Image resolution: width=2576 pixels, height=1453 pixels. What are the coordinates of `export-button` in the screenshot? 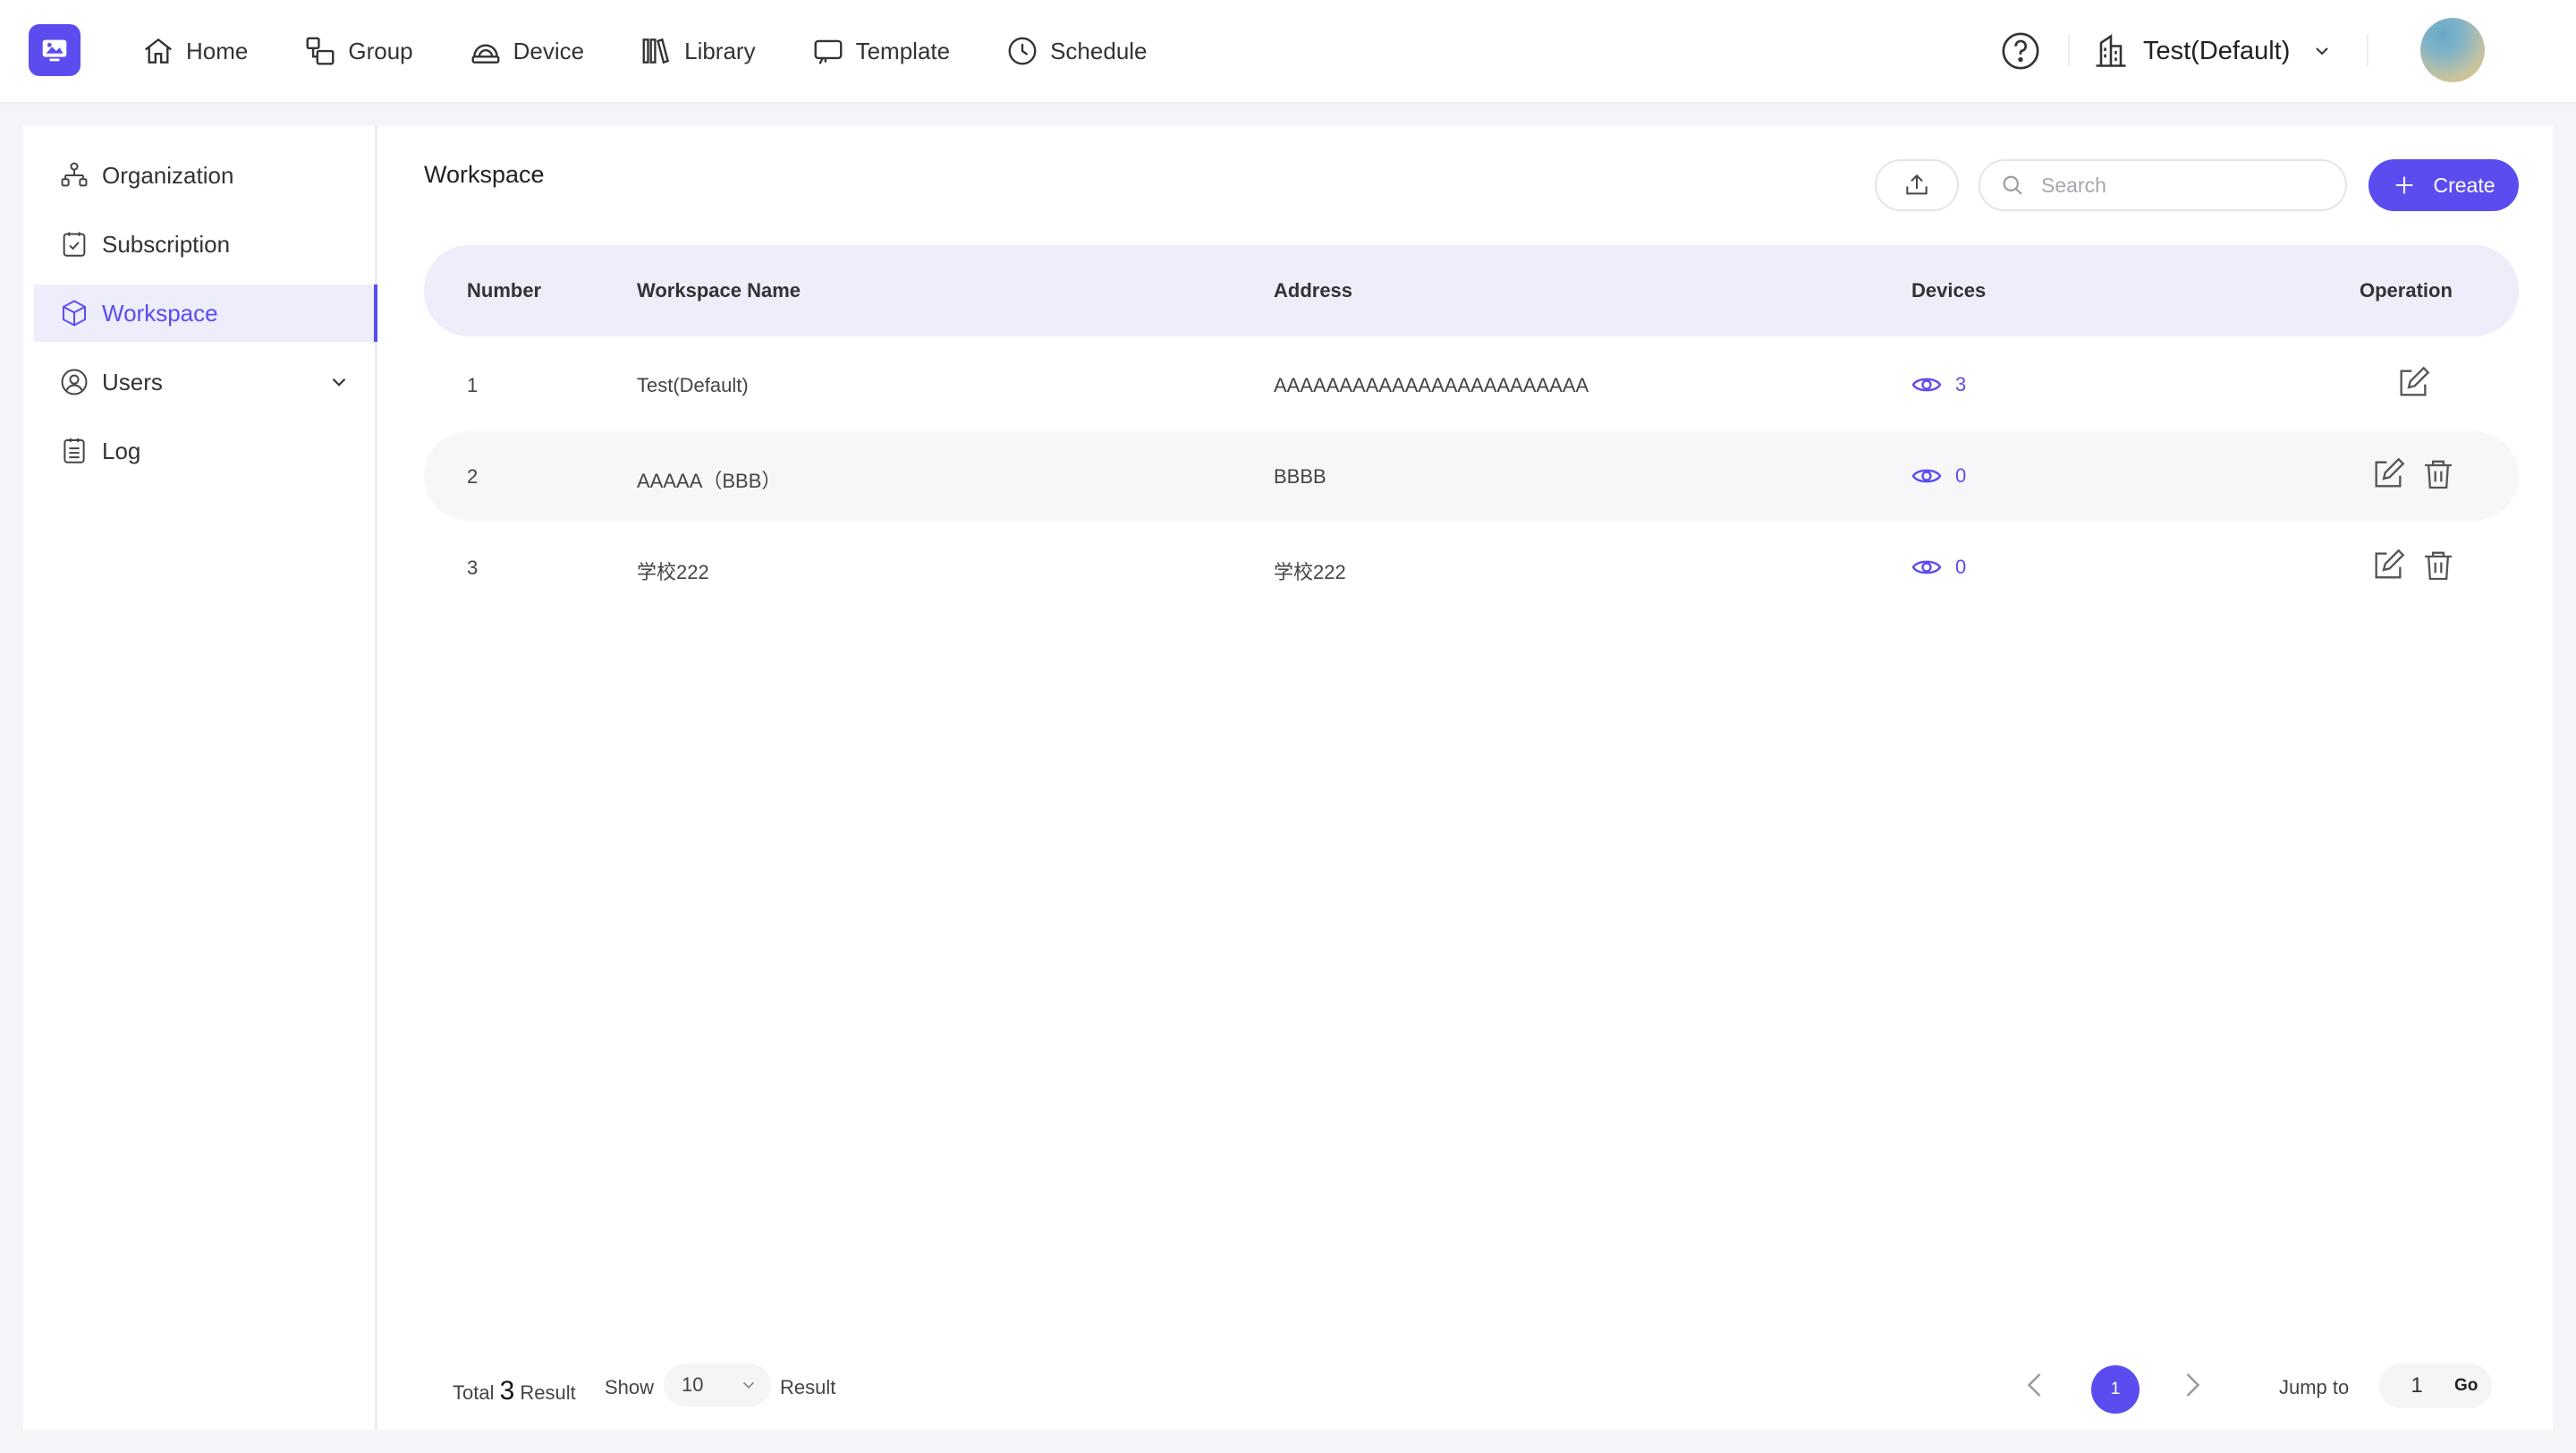 It's located at (1917, 185).